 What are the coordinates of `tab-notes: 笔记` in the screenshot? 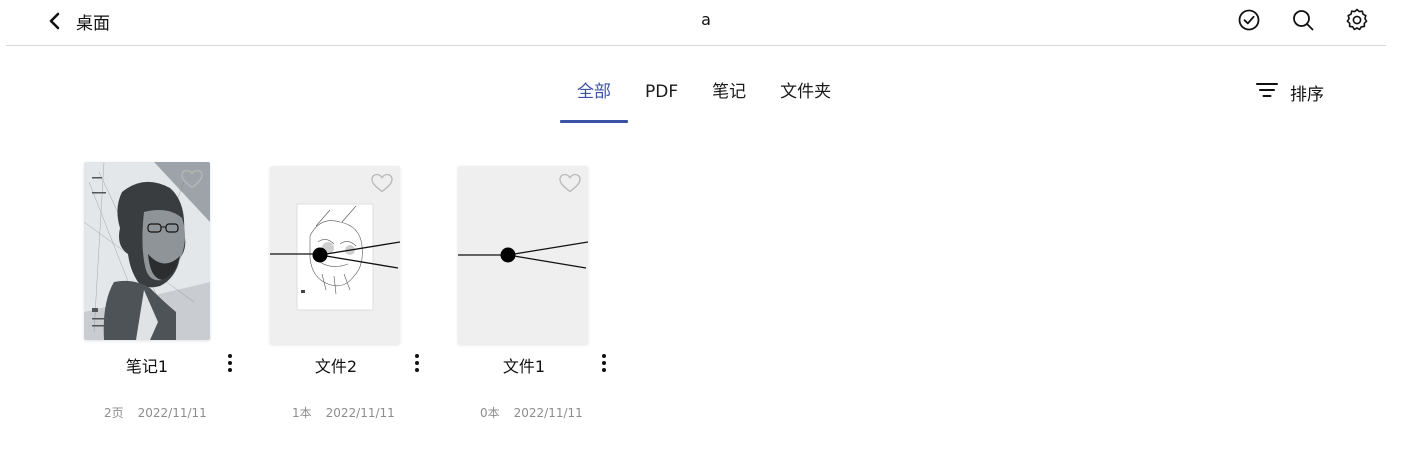 It's located at (729, 100).